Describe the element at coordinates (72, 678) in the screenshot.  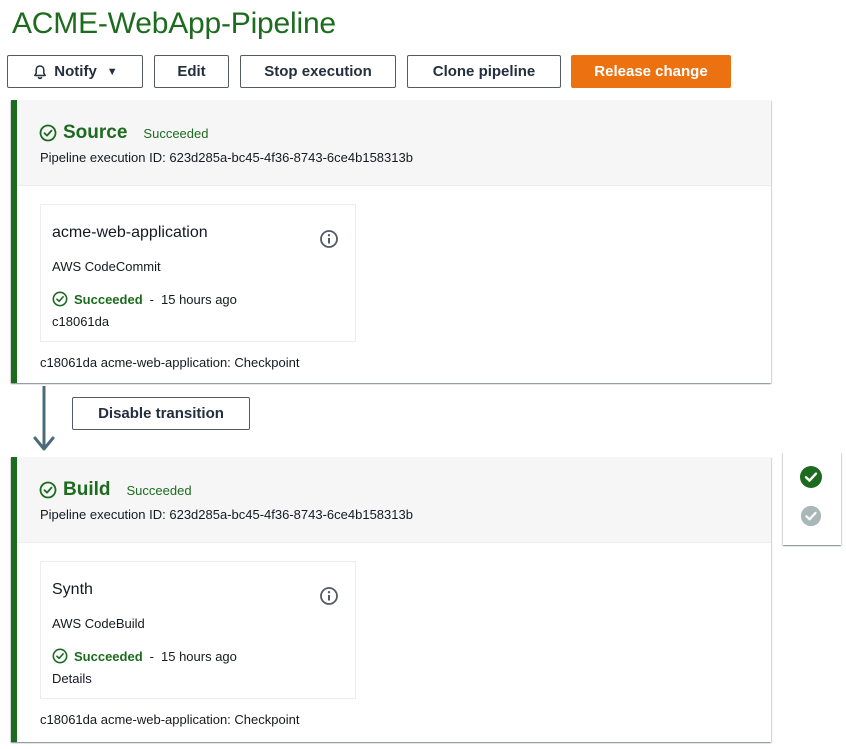
I see `details-link: Details` at that location.